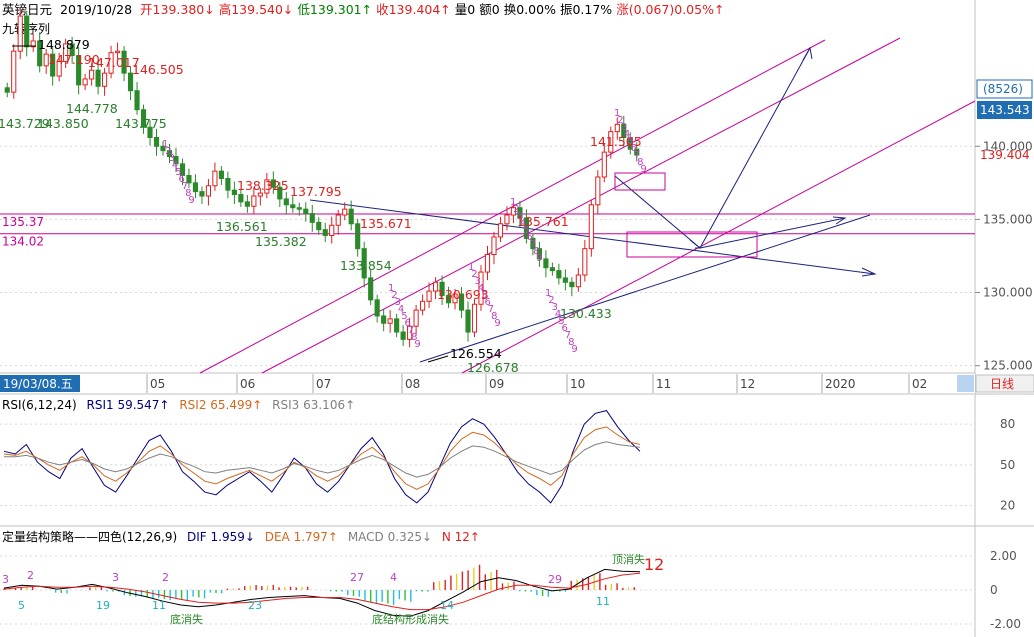 Image resolution: width=1034 pixels, height=637 pixels. I want to click on rsi2-value: RSI2 65.499↑, so click(220, 405).